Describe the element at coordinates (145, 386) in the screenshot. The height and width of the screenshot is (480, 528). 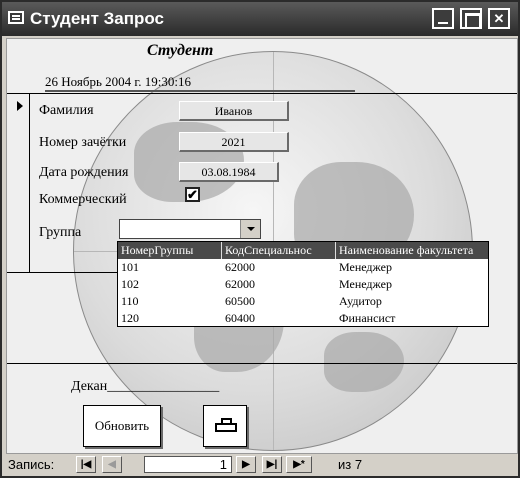
I see `dean-signature-line: Декан________________` at that location.